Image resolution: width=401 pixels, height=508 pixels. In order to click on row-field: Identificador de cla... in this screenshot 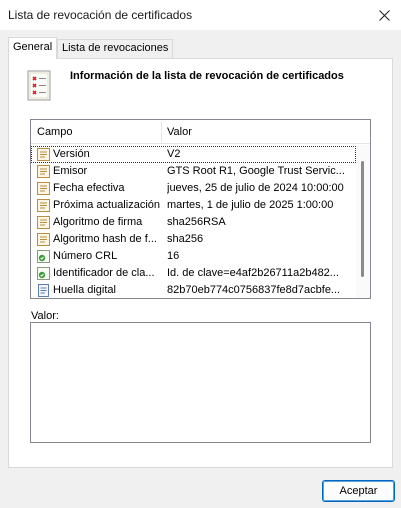, I will do `click(104, 273)`.